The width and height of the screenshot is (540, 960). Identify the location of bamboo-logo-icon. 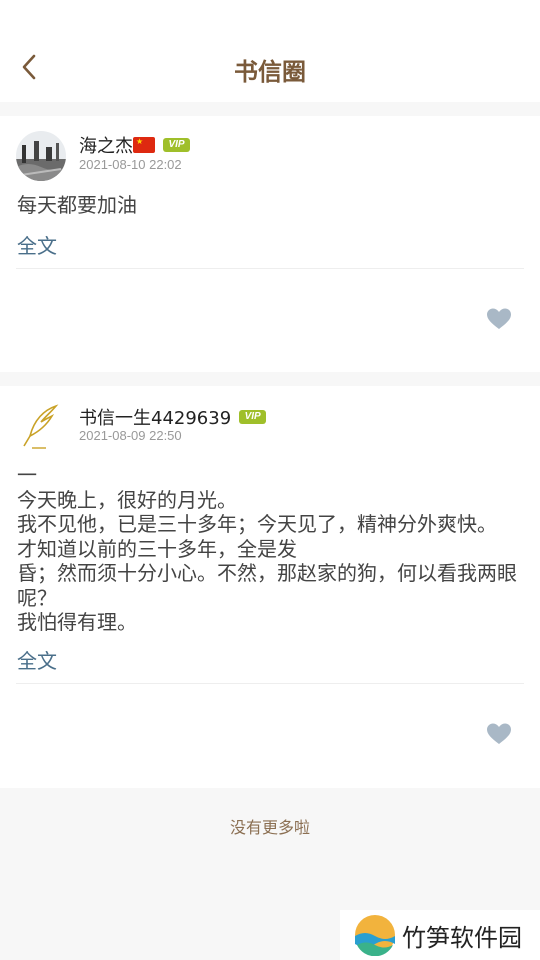
(375, 935).